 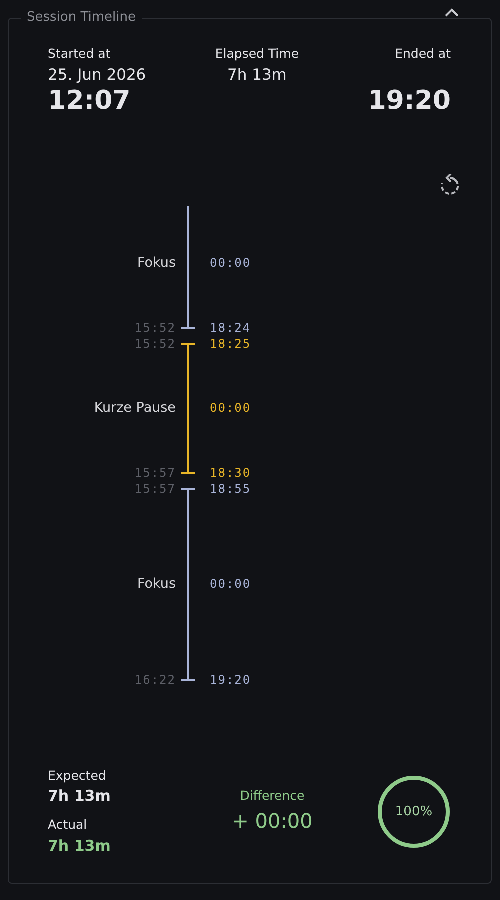 What do you see at coordinates (409, 101) in the screenshot?
I see `time-text: 19:20` at bounding box center [409, 101].